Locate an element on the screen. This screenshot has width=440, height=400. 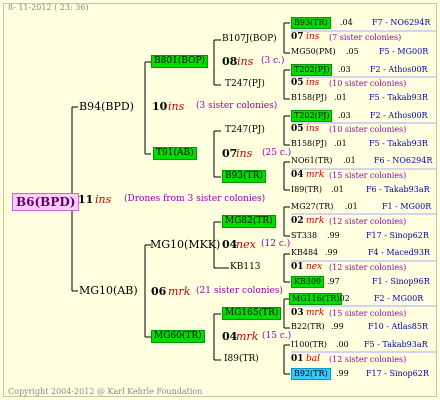
gen3-name: MG165(TR) is located at coordinates (252, 313).